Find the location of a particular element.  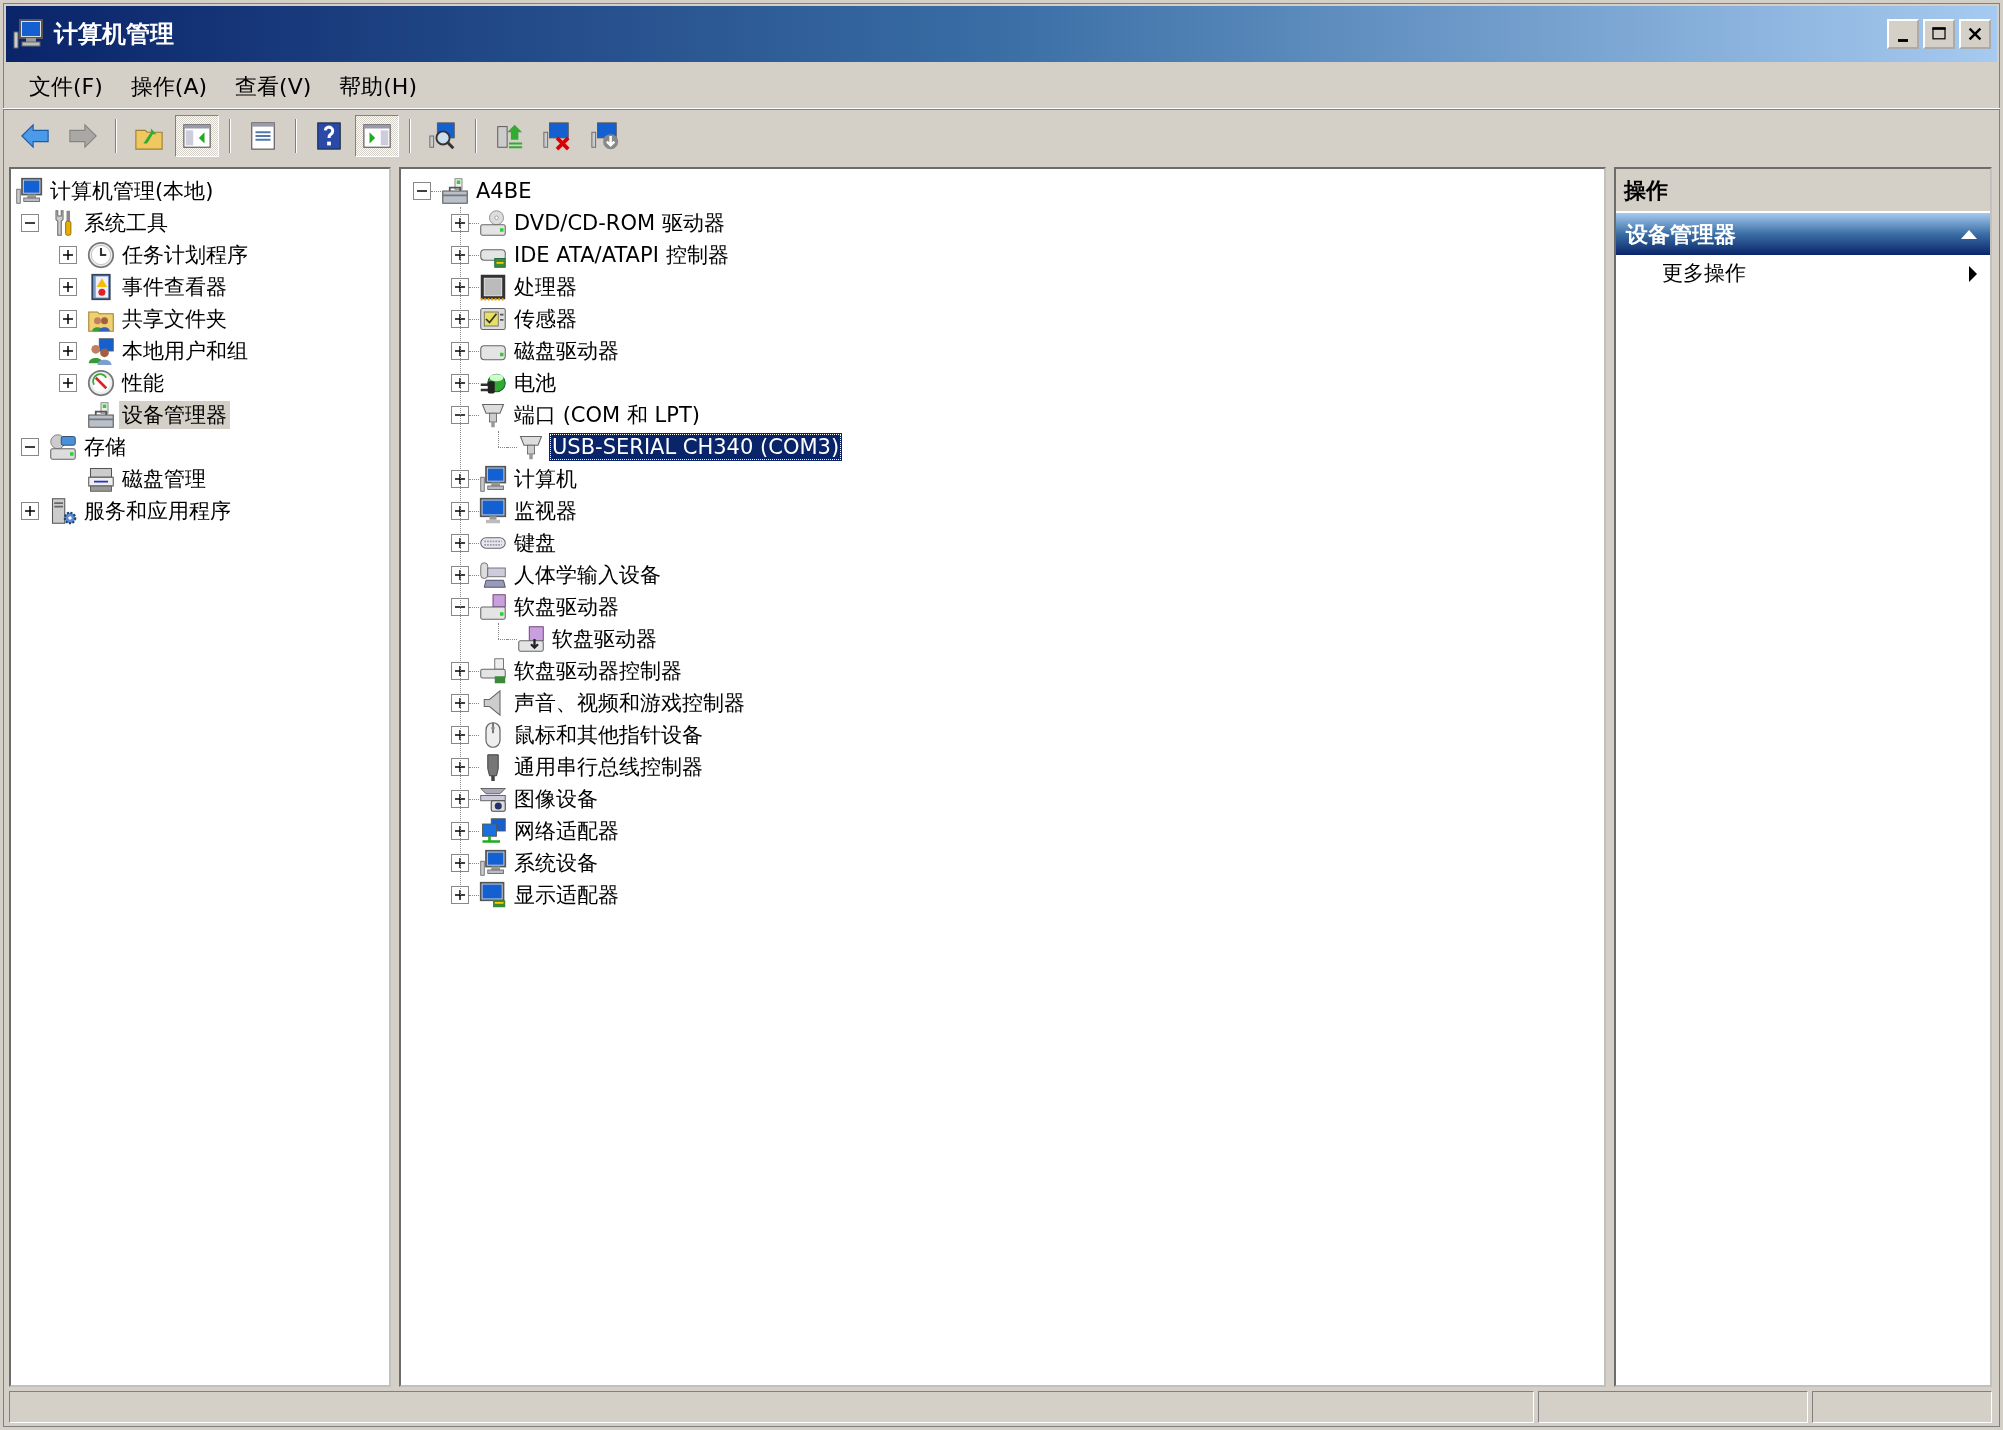

tree-item: A4BE is located at coordinates (504, 191).